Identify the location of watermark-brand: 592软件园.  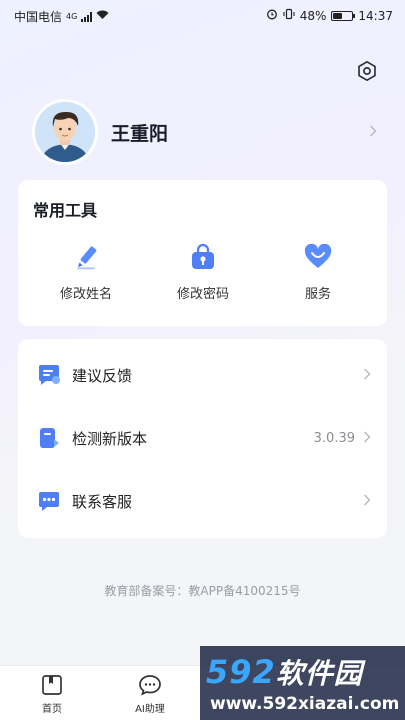
(284, 672).